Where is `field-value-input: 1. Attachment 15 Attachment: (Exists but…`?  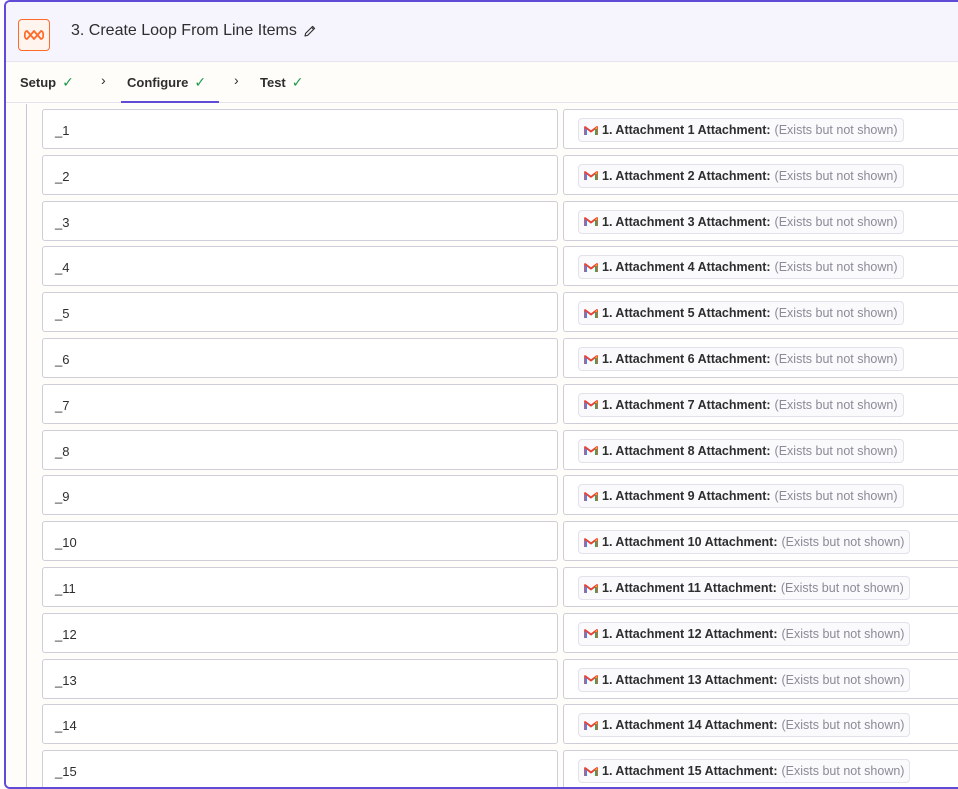
field-value-input: 1. Attachment 15 Attachment: (Exists but… is located at coordinates (760, 768).